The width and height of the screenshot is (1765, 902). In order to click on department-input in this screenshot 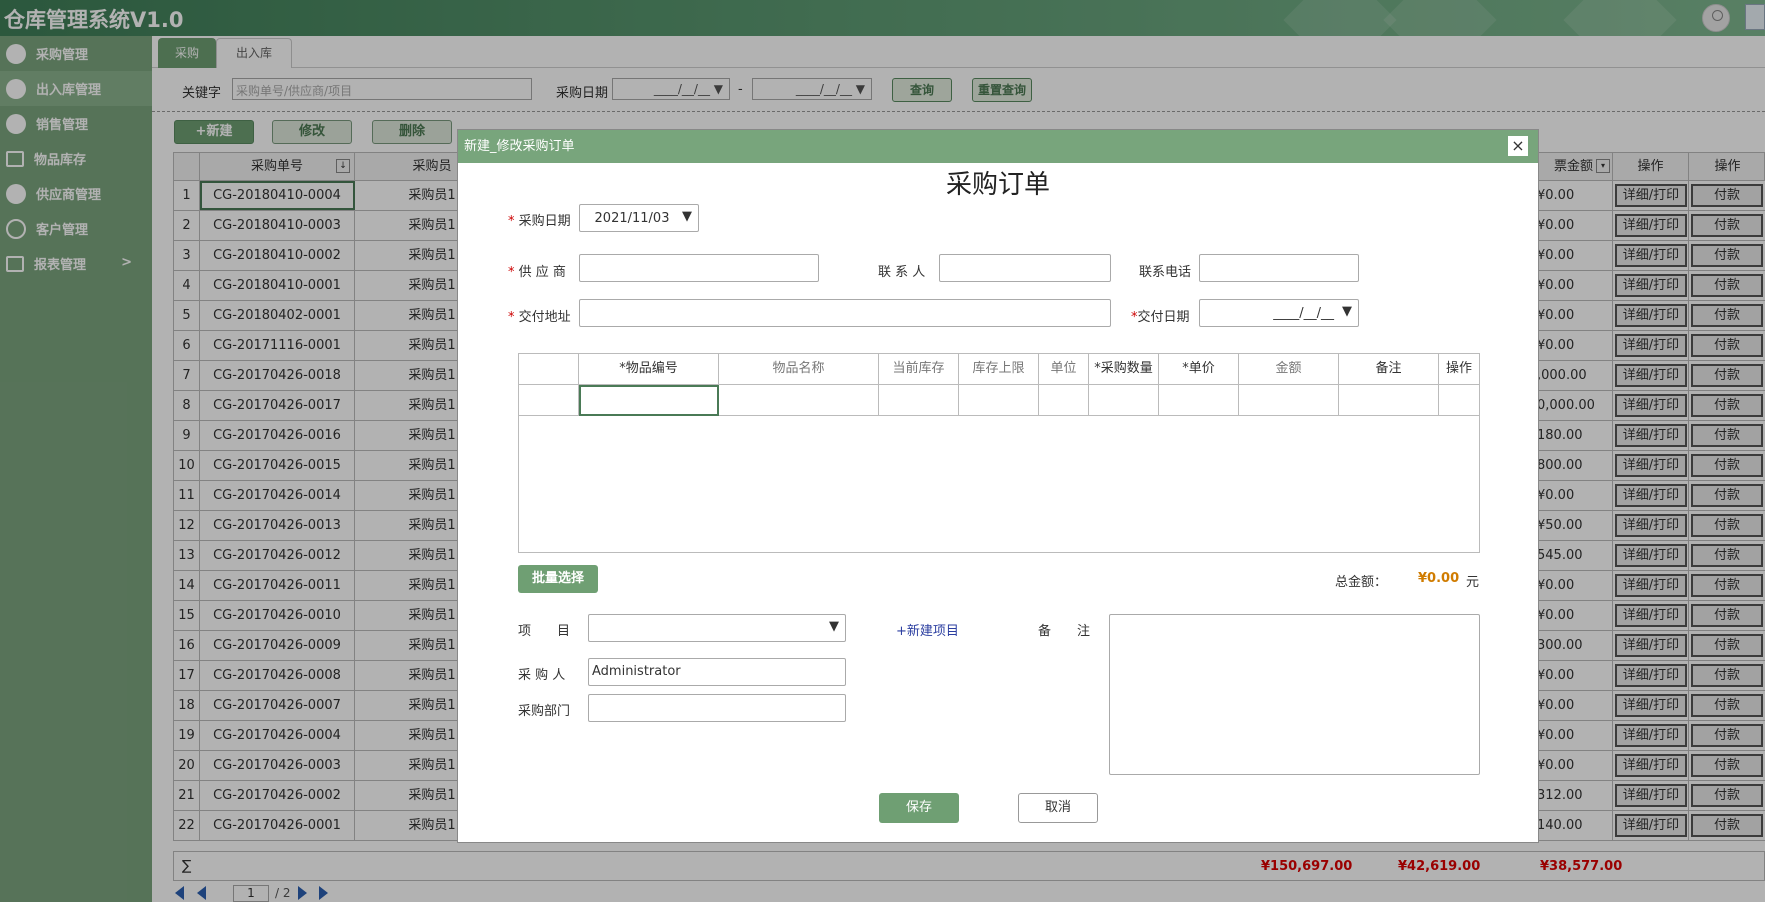, I will do `click(717, 708)`.